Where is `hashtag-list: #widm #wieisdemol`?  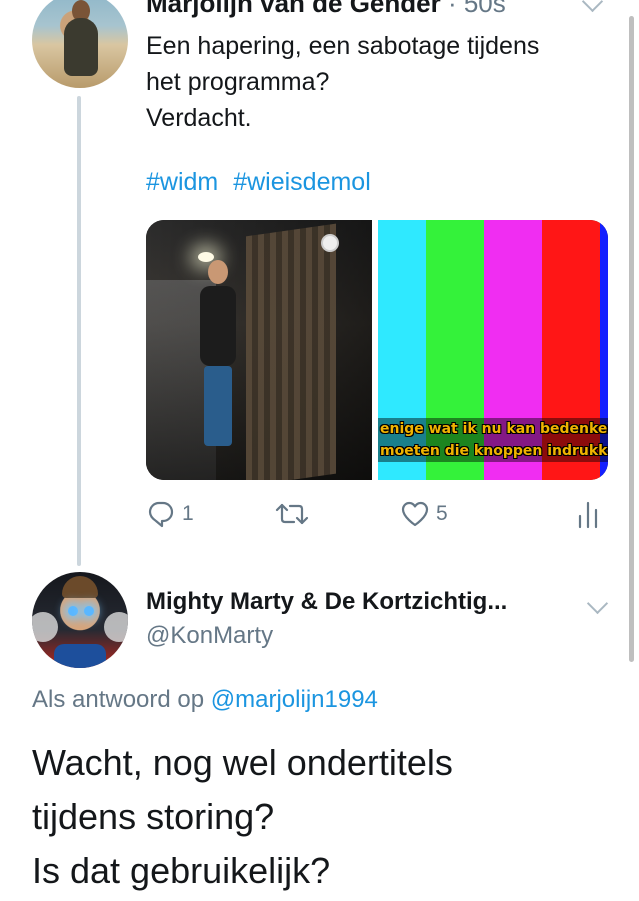
hashtag-list: #widm #wieisdemol is located at coordinates (258, 182).